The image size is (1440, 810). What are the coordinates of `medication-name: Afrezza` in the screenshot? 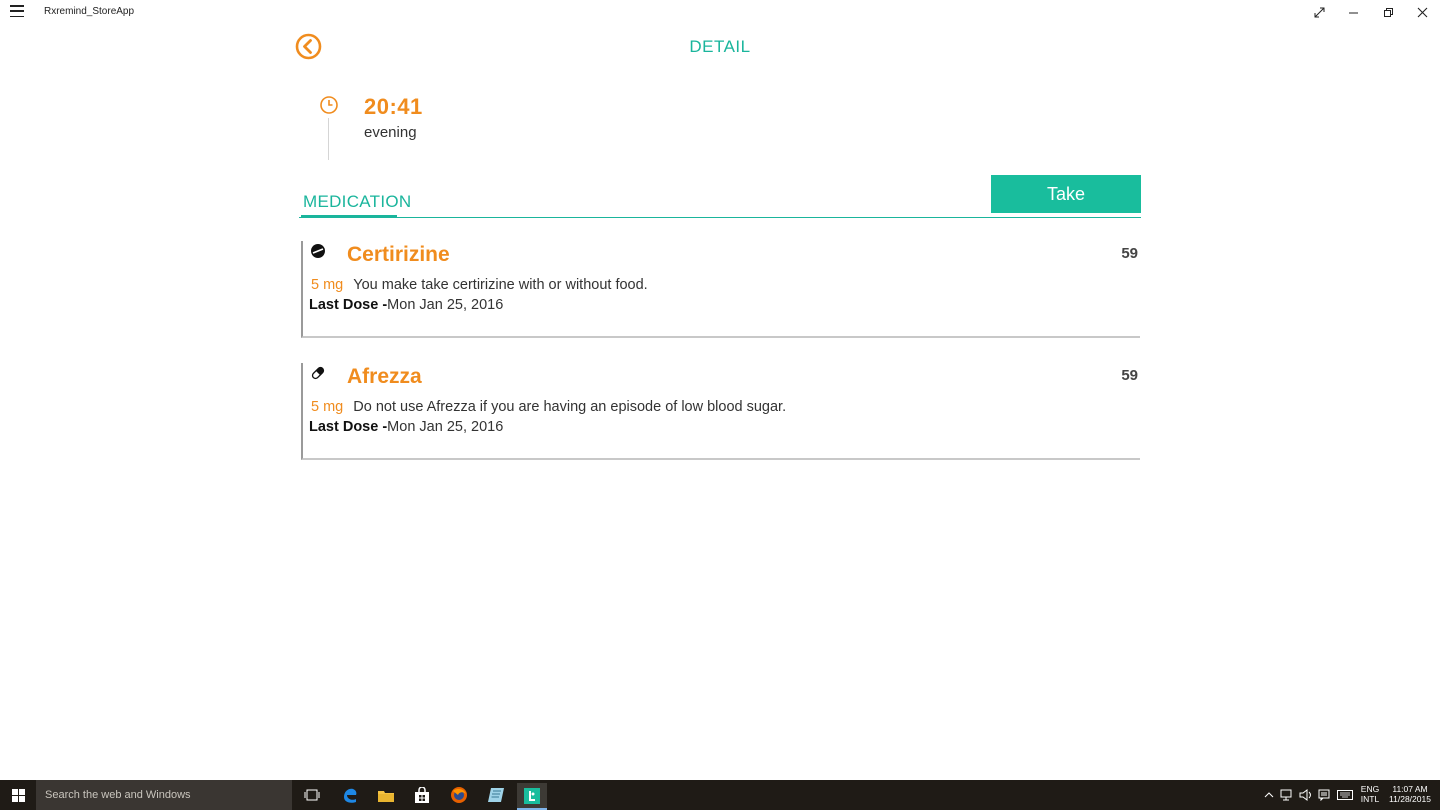 It's located at (384, 376).